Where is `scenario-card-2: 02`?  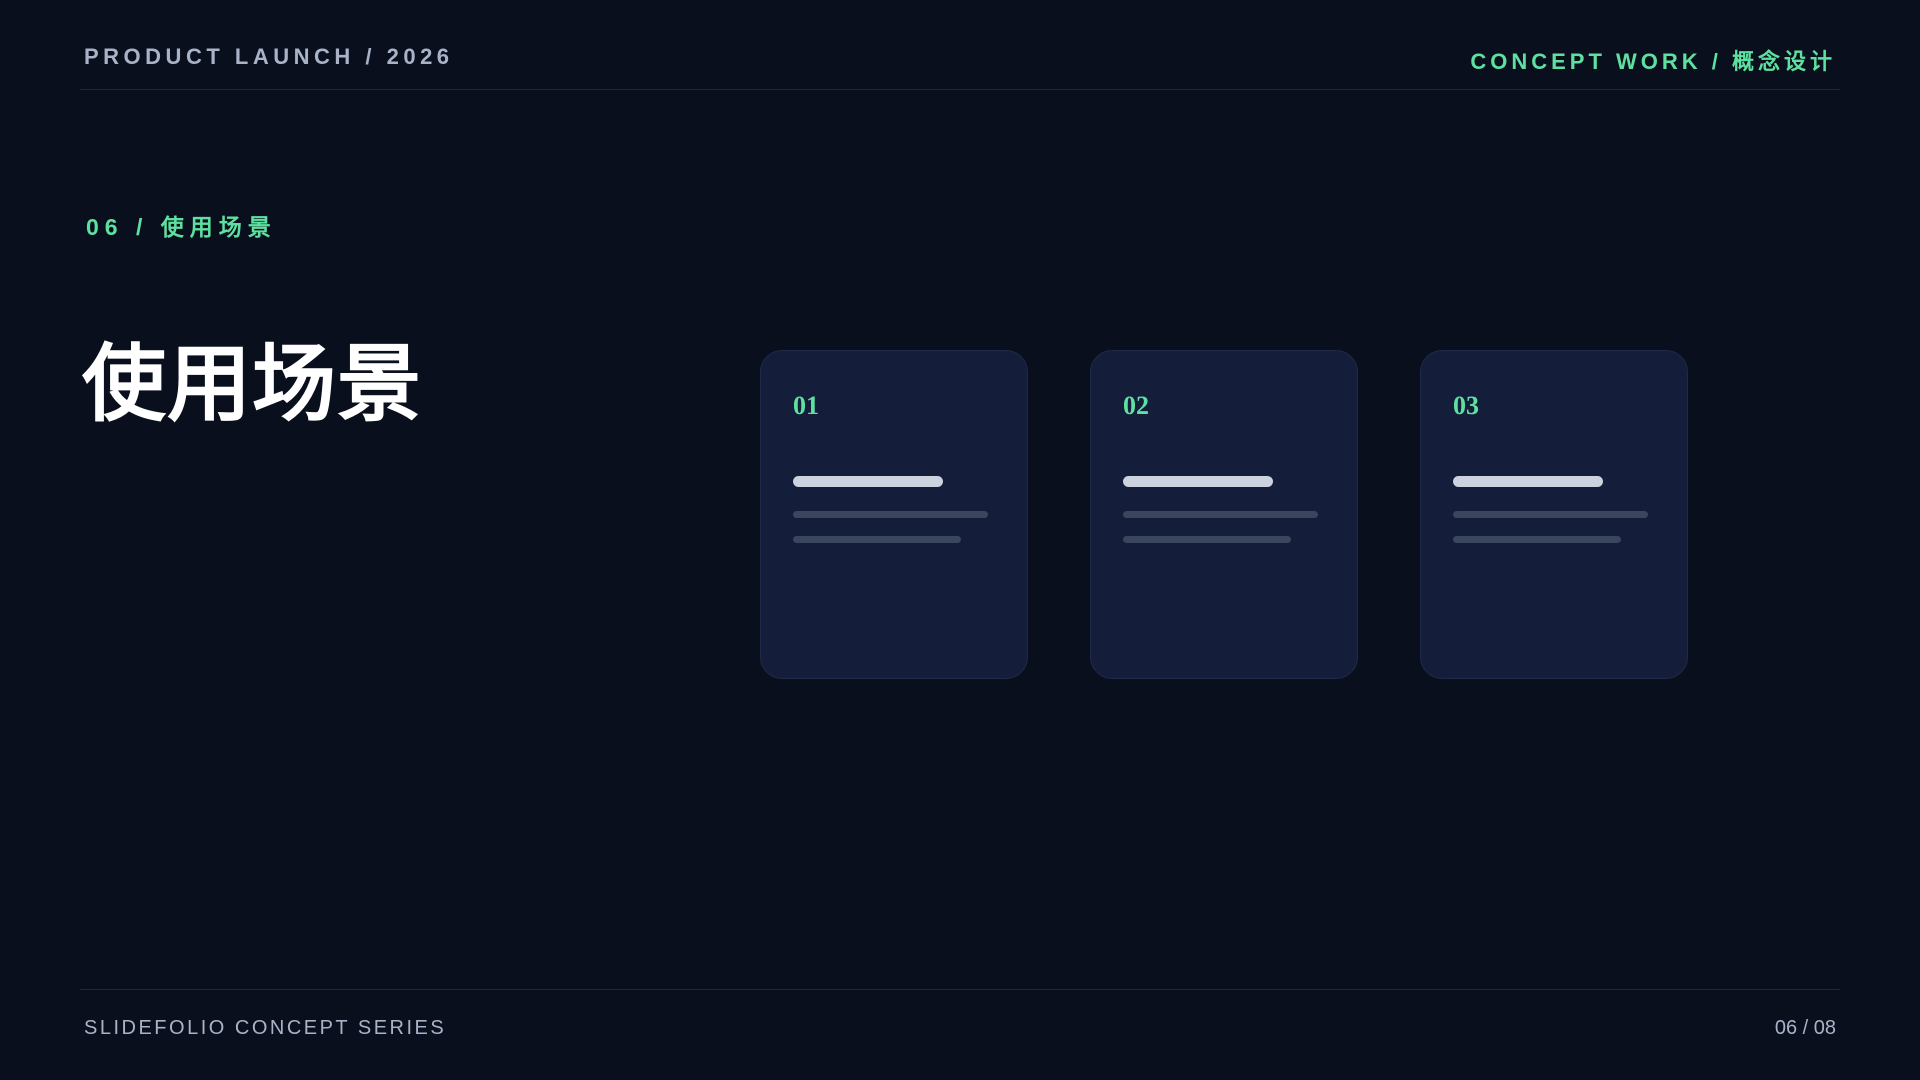
scenario-card-2: 02 is located at coordinates (1224, 514).